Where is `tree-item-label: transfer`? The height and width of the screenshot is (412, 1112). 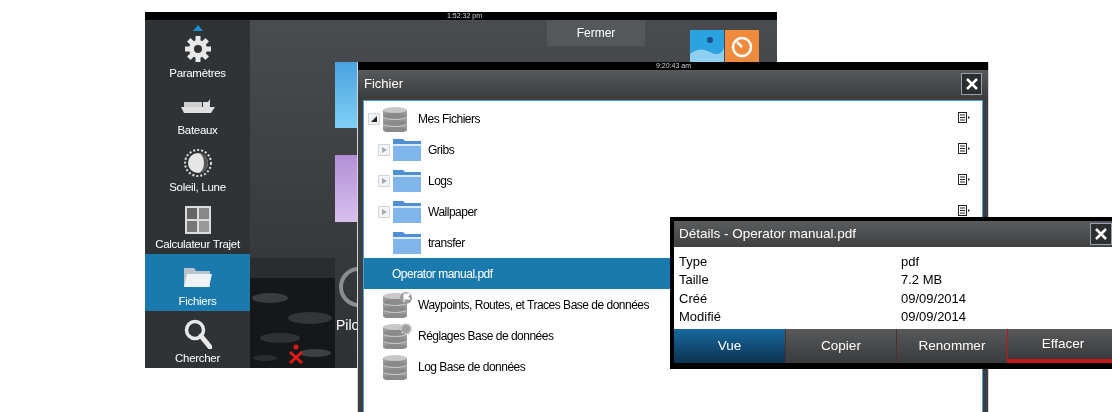 tree-item-label: transfer is located at coordinates (446, 243).